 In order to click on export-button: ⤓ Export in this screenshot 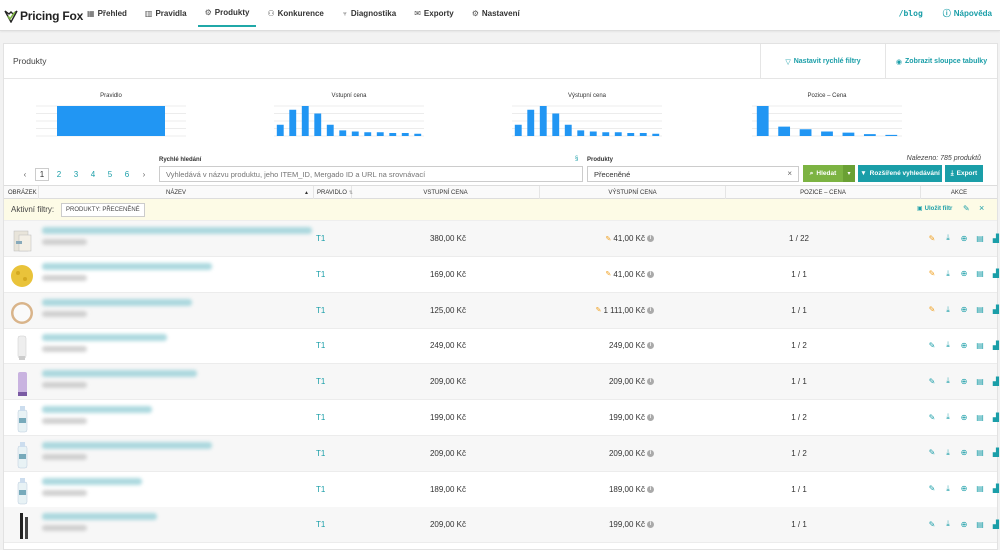, I will do `click(964, 173)`.